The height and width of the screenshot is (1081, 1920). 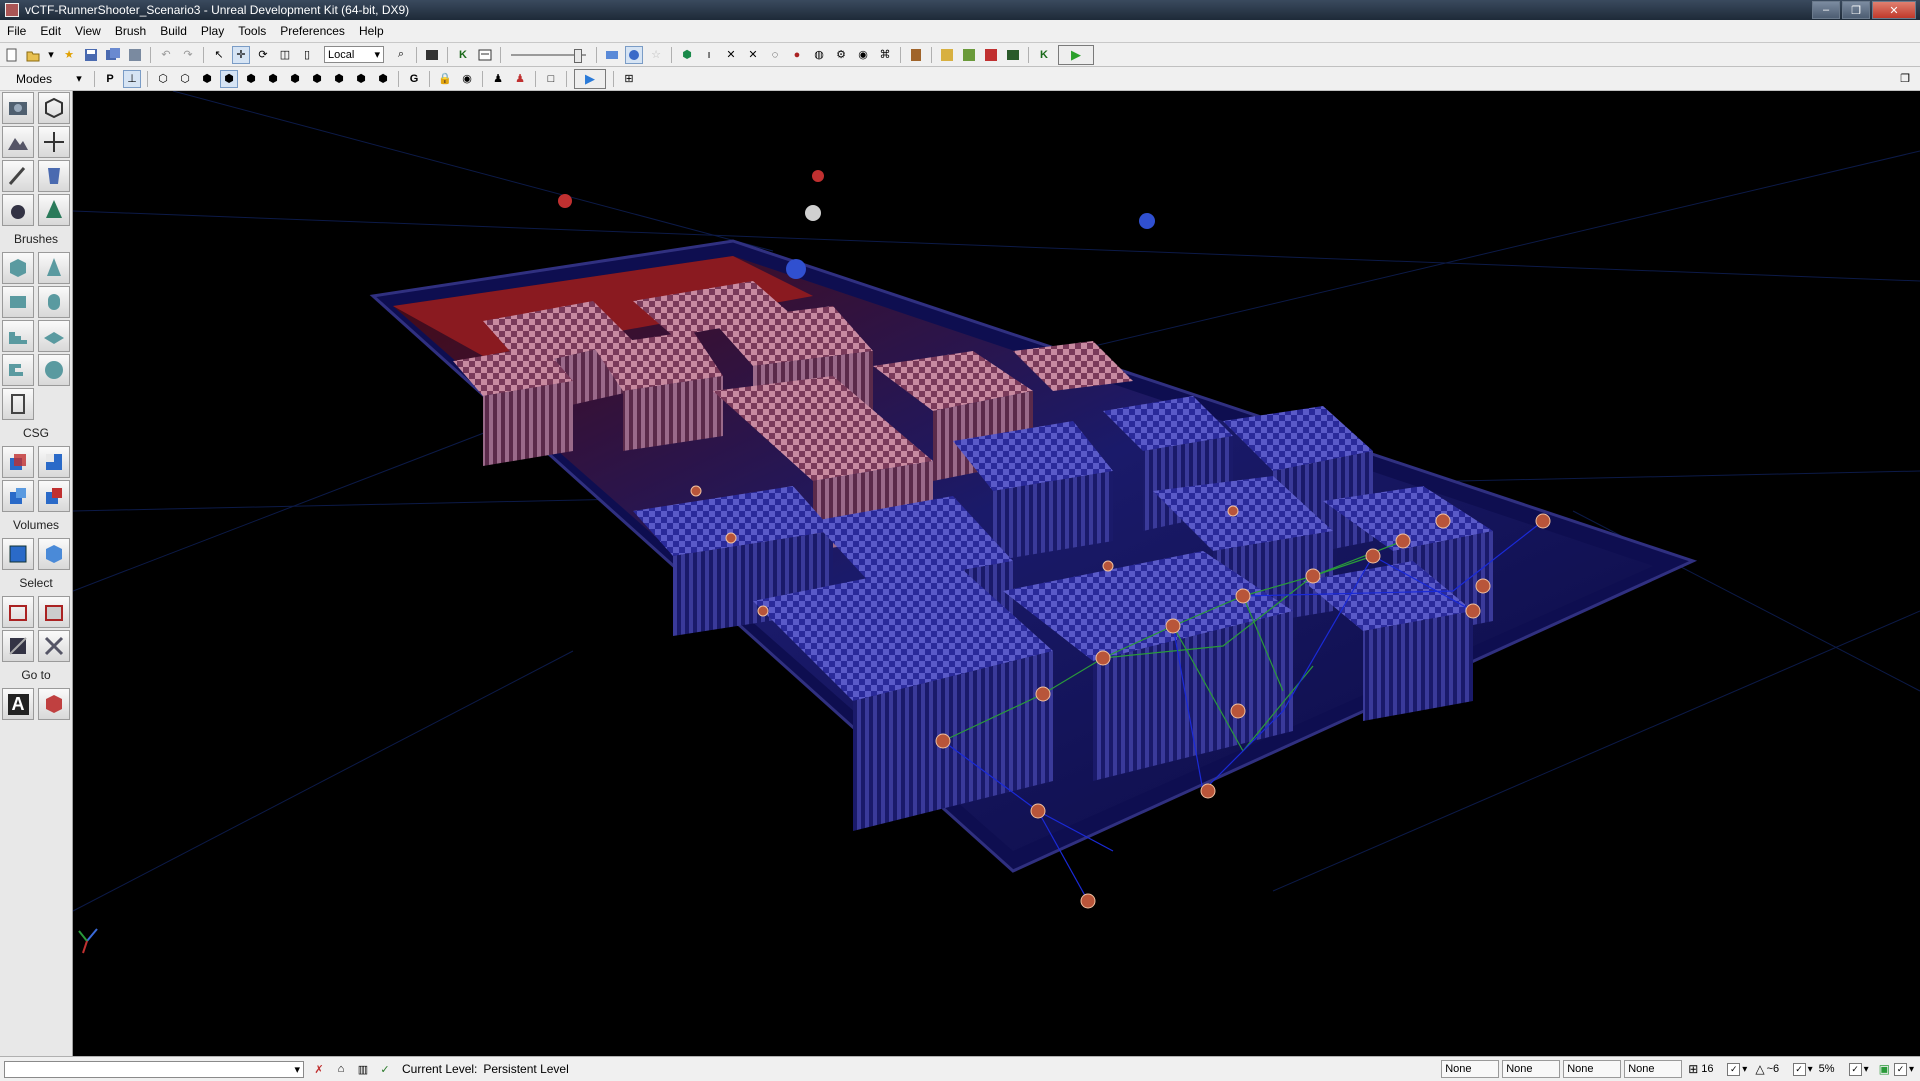 What do you see at coordinates (54, 462) in the screenshot?
I see `csg-subtract-icon` at bounding box center [54, 462].